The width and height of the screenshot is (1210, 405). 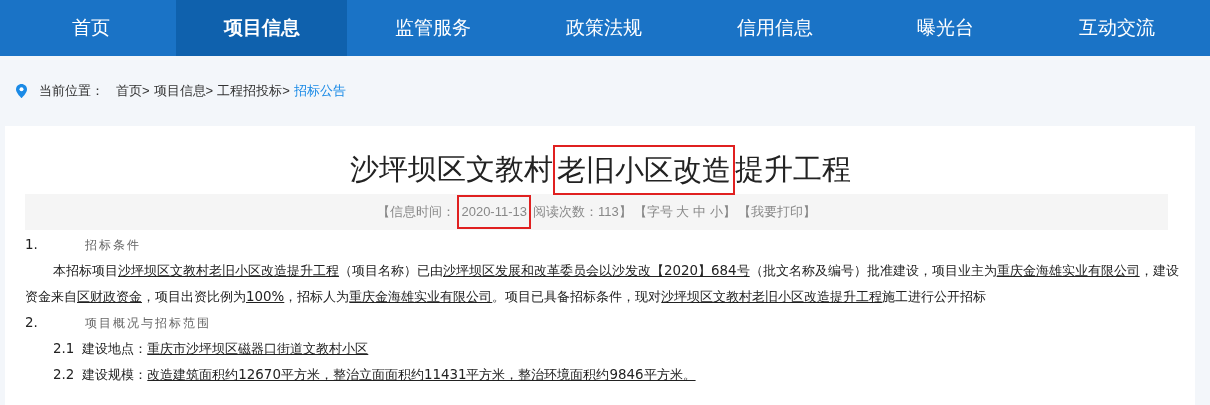 What do you see at coordinates (792, 170) in the screenshot?
I see `article-title: 提升工程` at bounding box center [792, 170].